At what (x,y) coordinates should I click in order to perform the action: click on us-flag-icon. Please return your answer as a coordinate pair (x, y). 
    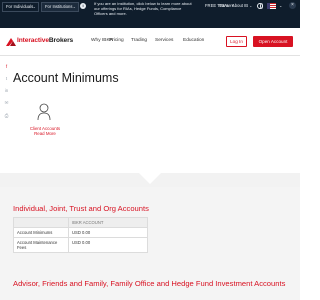
    Looking at the image, I should click on (271, 6).